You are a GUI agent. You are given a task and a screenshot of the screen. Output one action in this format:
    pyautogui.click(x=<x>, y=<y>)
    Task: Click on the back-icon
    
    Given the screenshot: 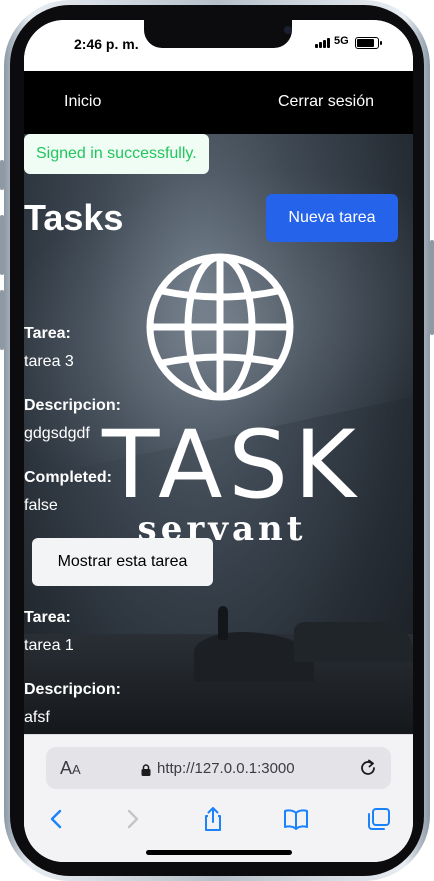 What is the action you would take?
    pyautogui.click(x=57, y=819)
    